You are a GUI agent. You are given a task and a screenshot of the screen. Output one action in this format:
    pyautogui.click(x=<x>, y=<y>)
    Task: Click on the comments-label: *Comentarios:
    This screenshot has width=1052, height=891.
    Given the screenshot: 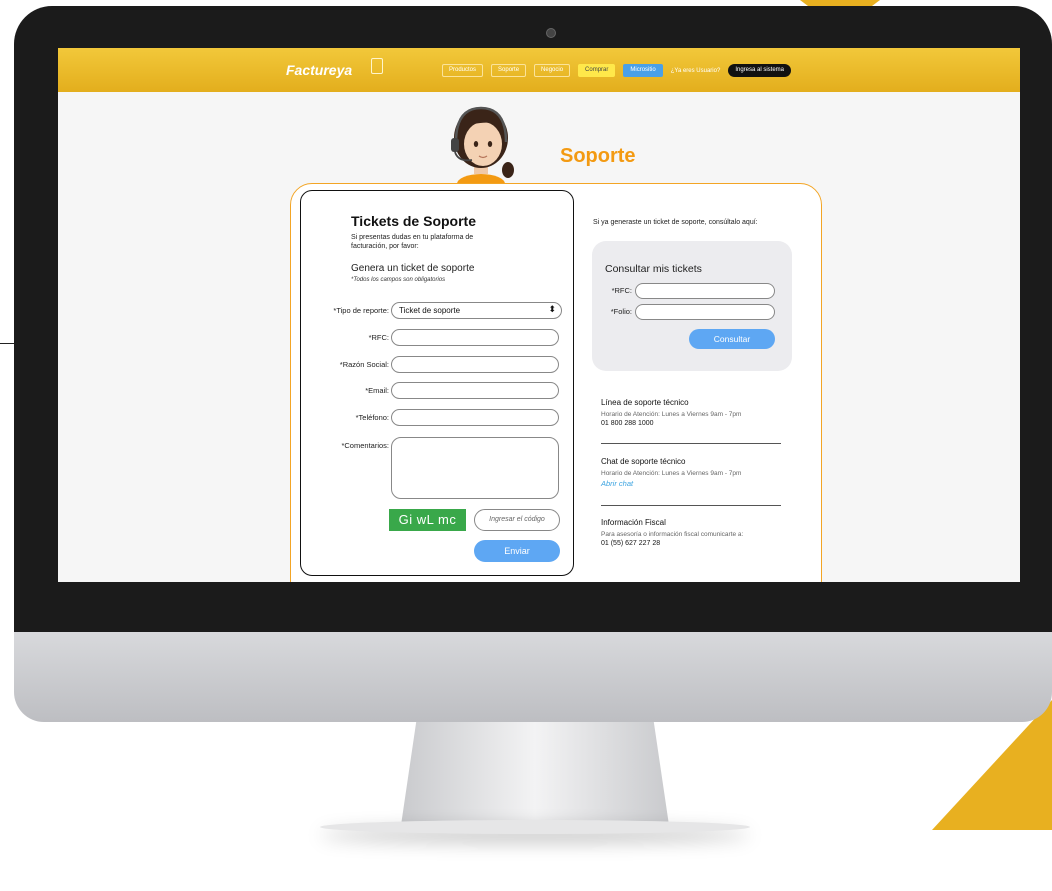 What is the action you would take?
    pyautogui.click(x=365, y=445)
    